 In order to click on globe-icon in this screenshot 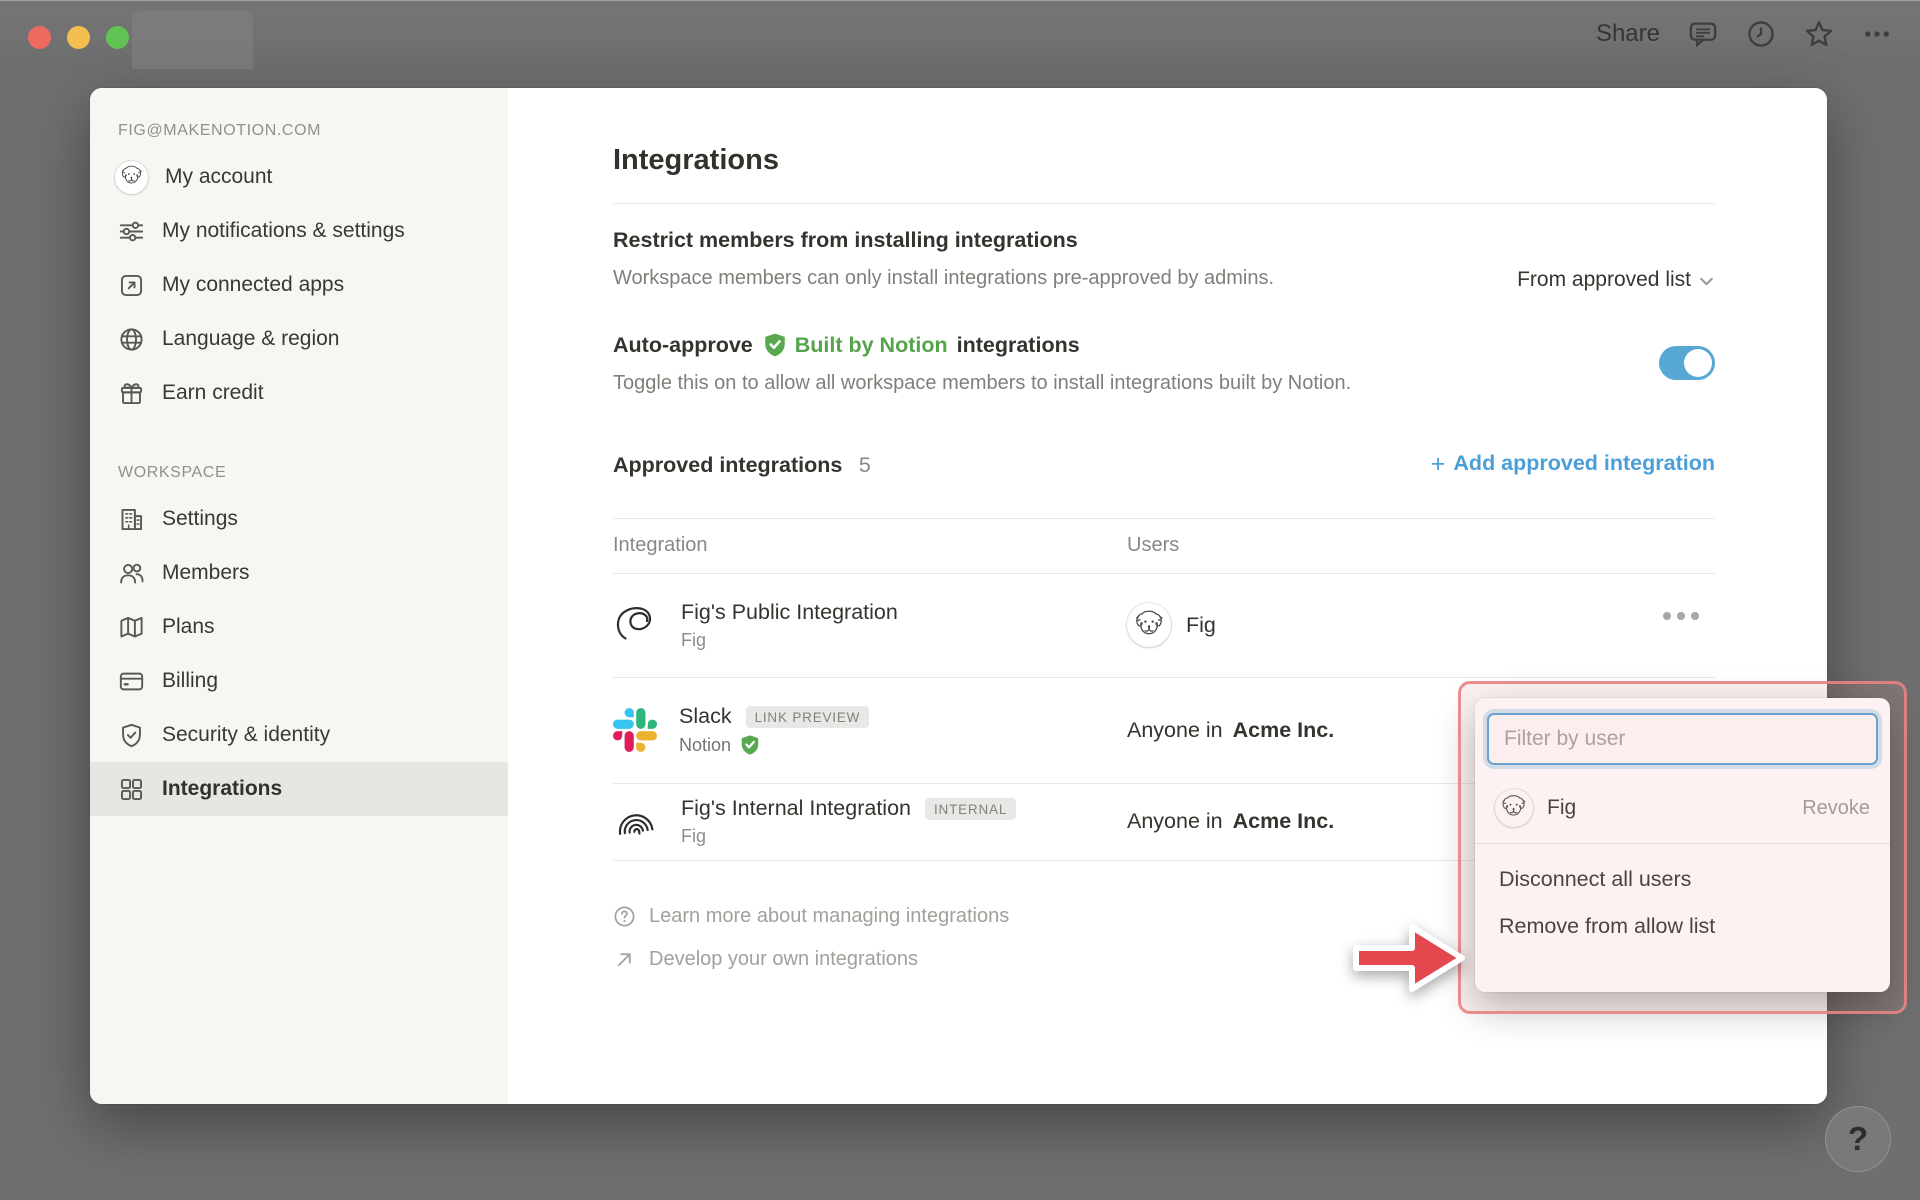, I will do `click(131, 339)`.